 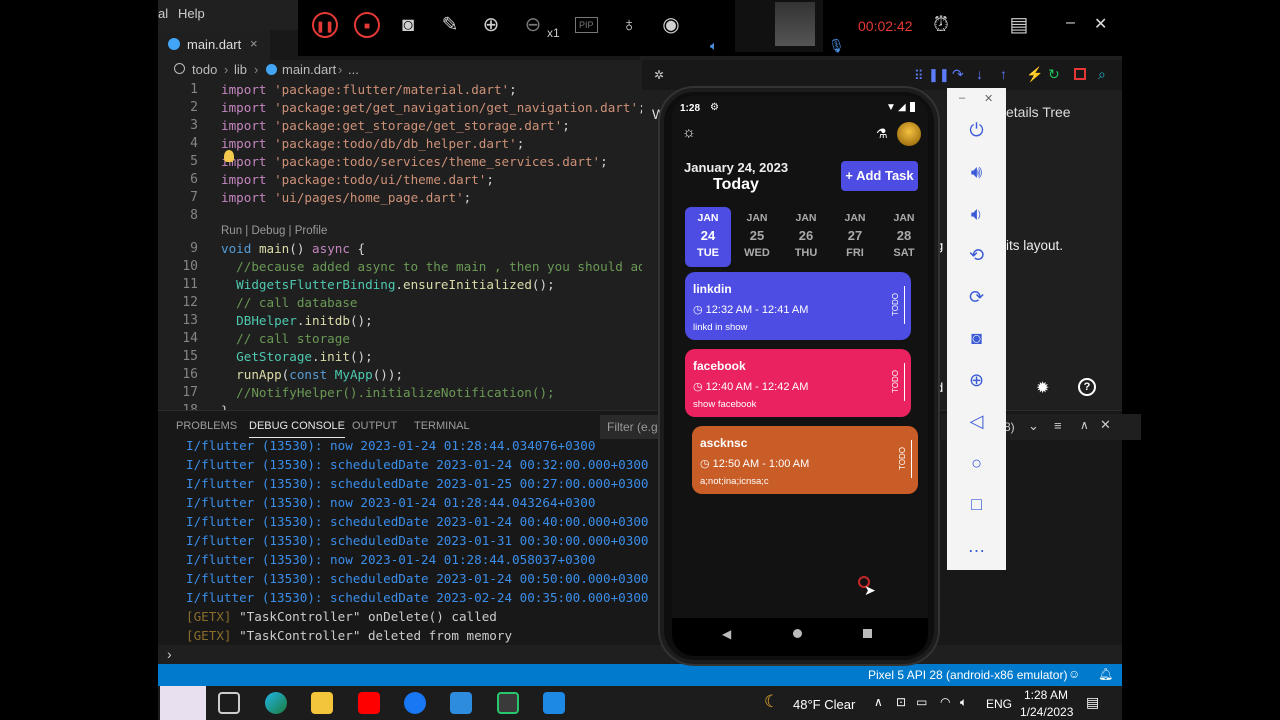 What do you see at coordinates (1087, 387) in the screenshot?
I see `help-icon: ?` at bounding box center [1087, 387].